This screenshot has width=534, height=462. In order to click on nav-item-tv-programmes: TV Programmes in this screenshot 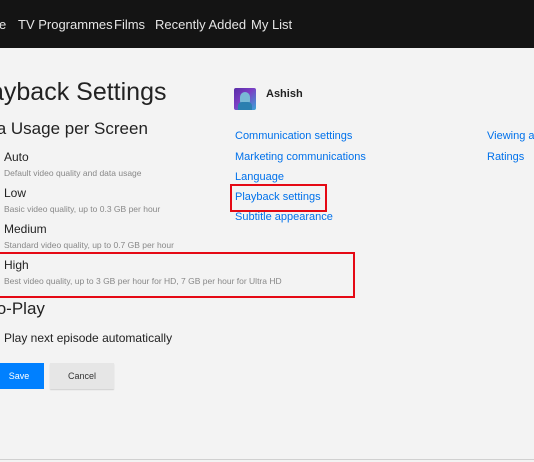, I will do `click(65, 24)`.